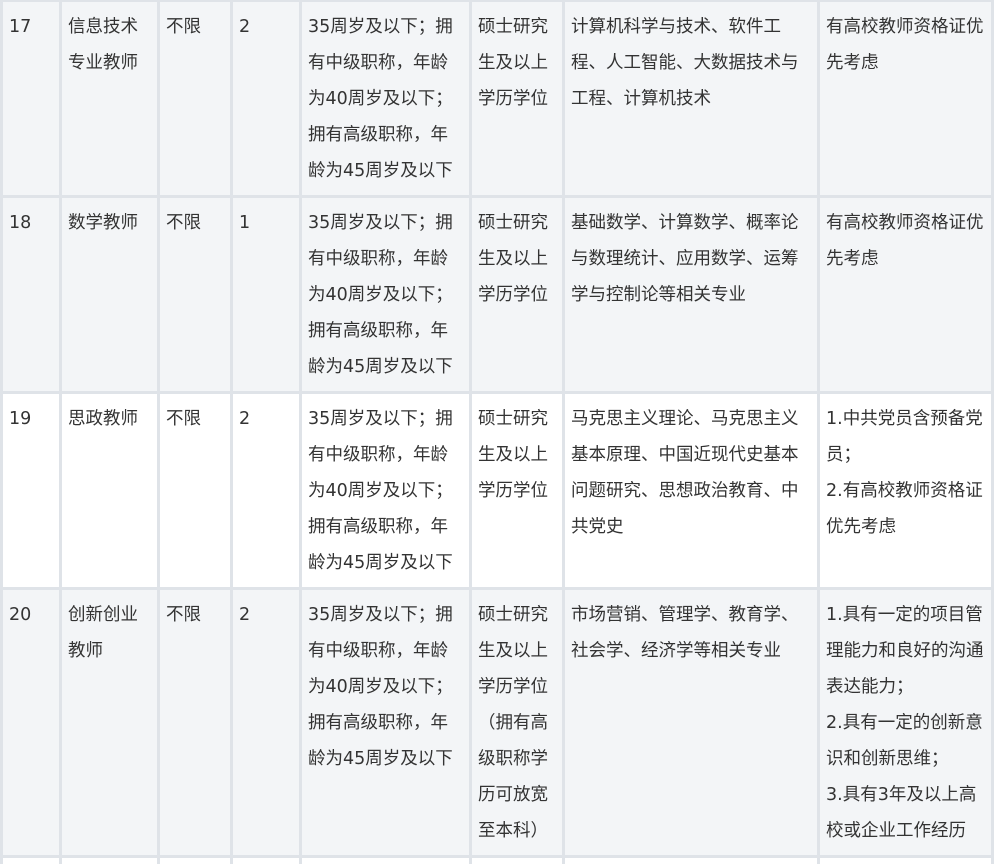  Describe the element at coordinates (111, 724) in the screenshot. I see `cell-position: 创新创业教师` at that location.